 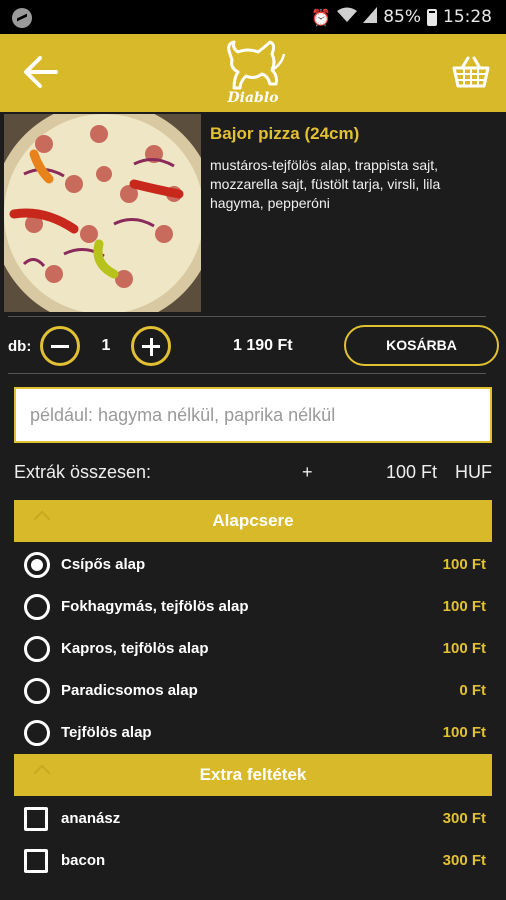 What do you see at coordinates (432, 17) in the screenshot?
I see `battery-icon` at bounding box center [432, 17].